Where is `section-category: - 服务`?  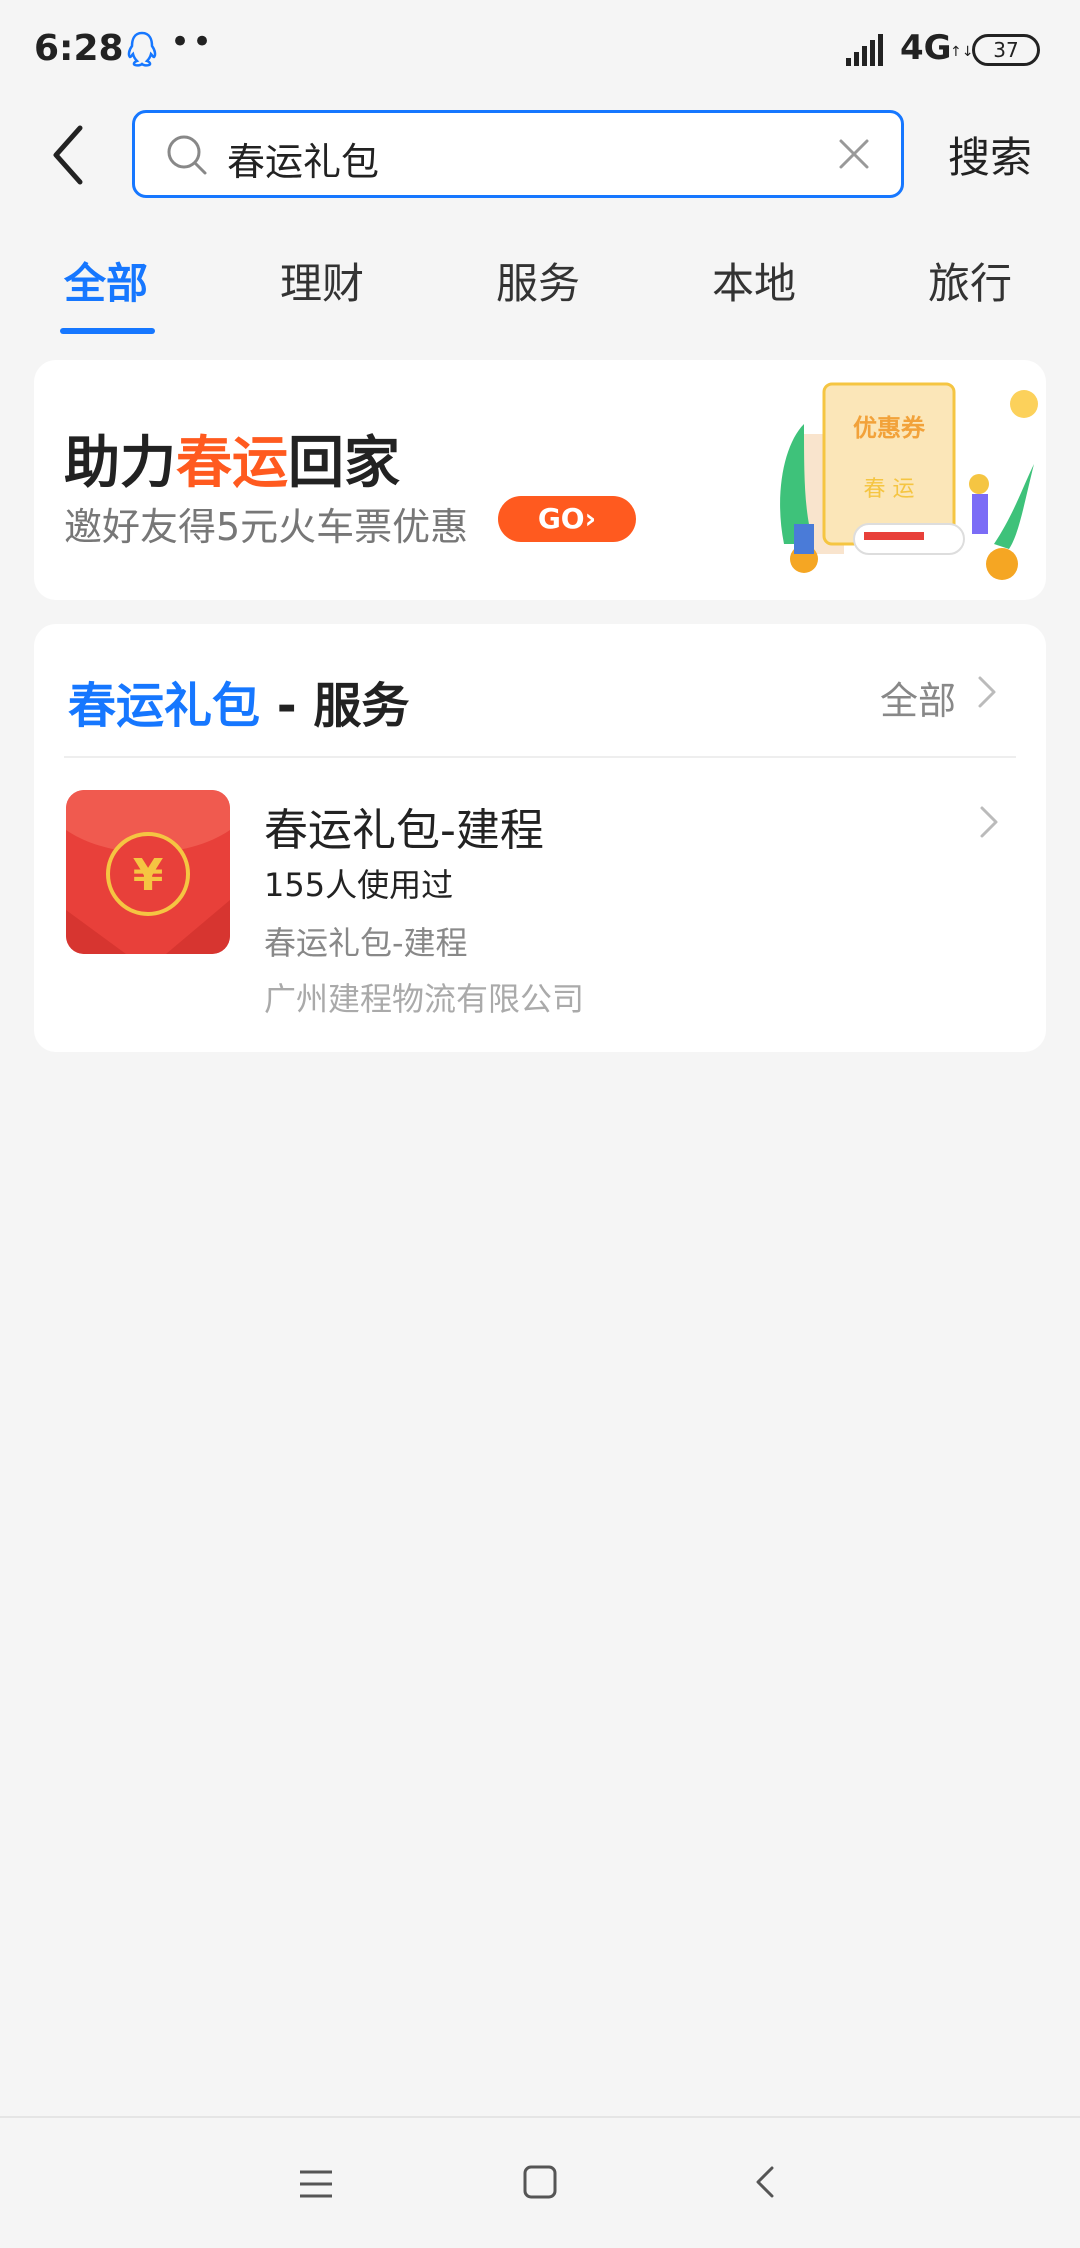
section-category: - 服务 is located at coordinates (335, 706).